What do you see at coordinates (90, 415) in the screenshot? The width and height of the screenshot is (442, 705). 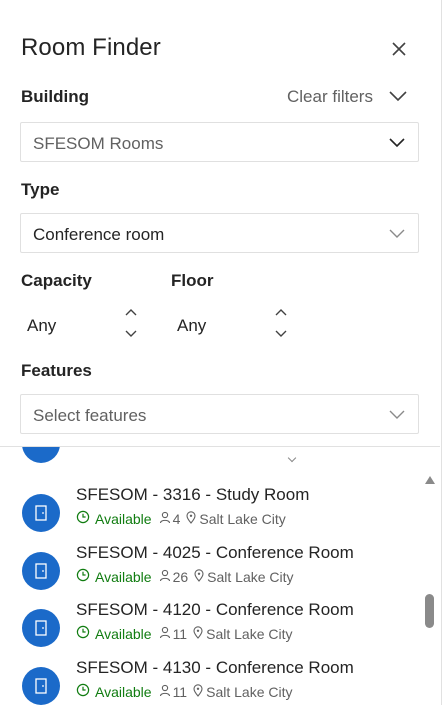 I see `features-placeholder: Select features` at bounding box center [90, 415].